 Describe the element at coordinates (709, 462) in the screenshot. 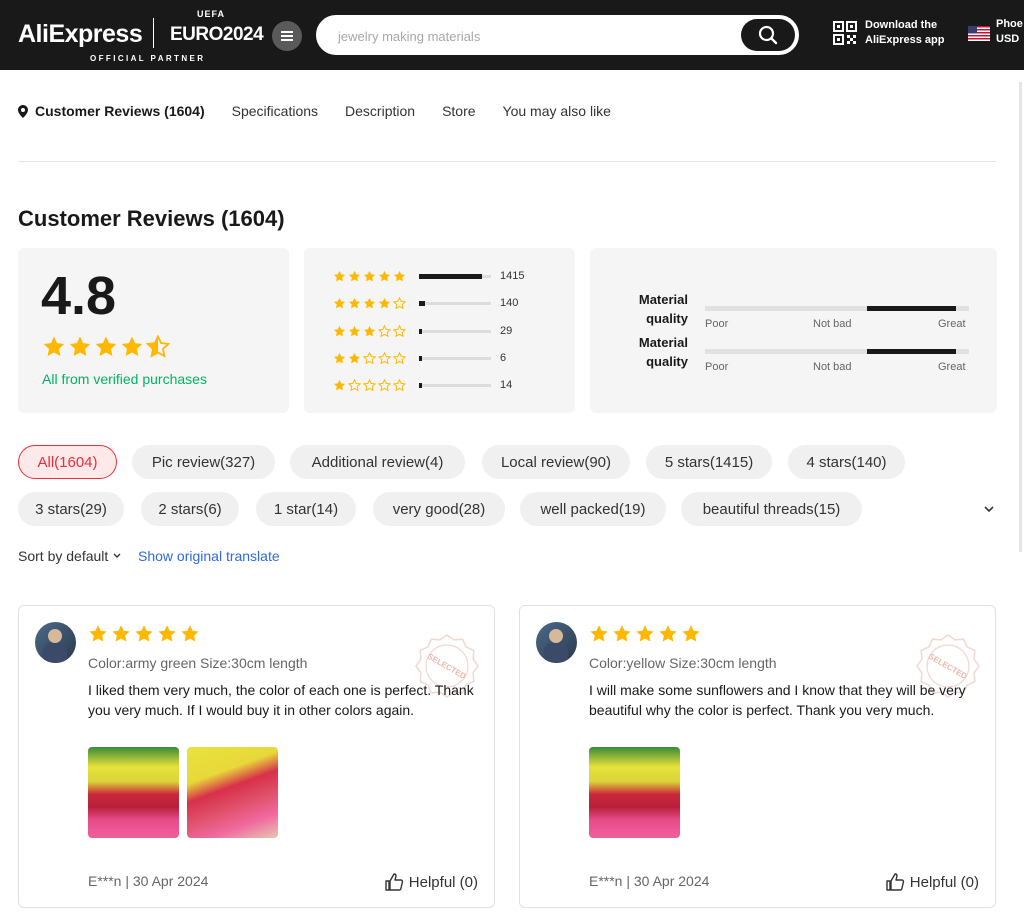

I see `filter-chip: 5 stars(1415)` at that location.